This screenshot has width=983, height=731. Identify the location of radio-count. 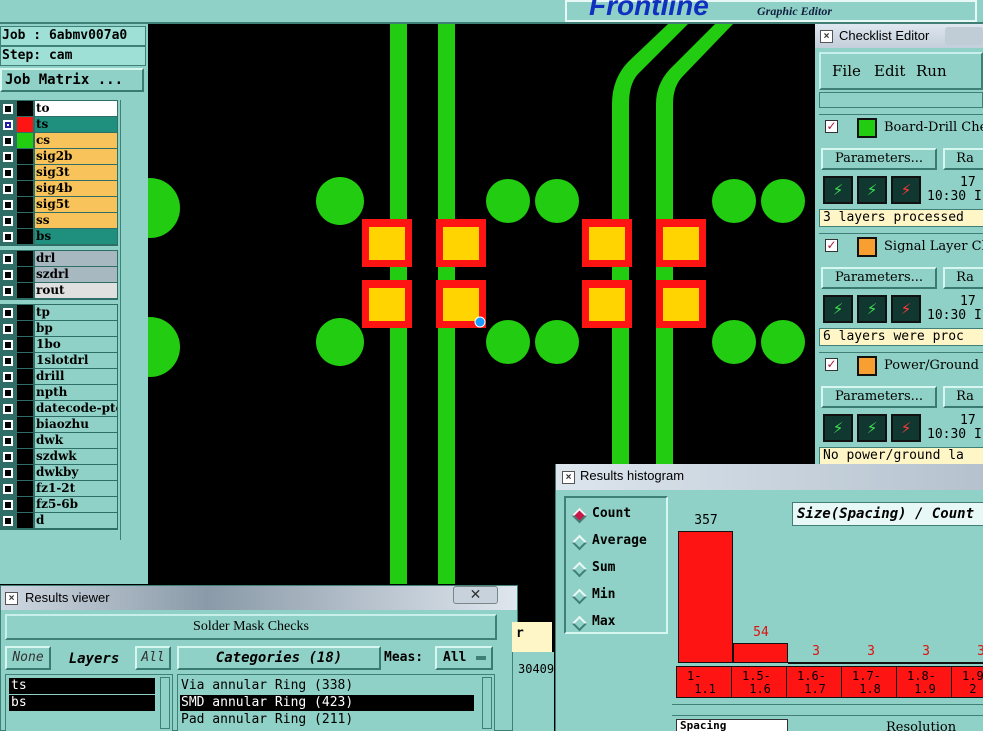
(579, 515).